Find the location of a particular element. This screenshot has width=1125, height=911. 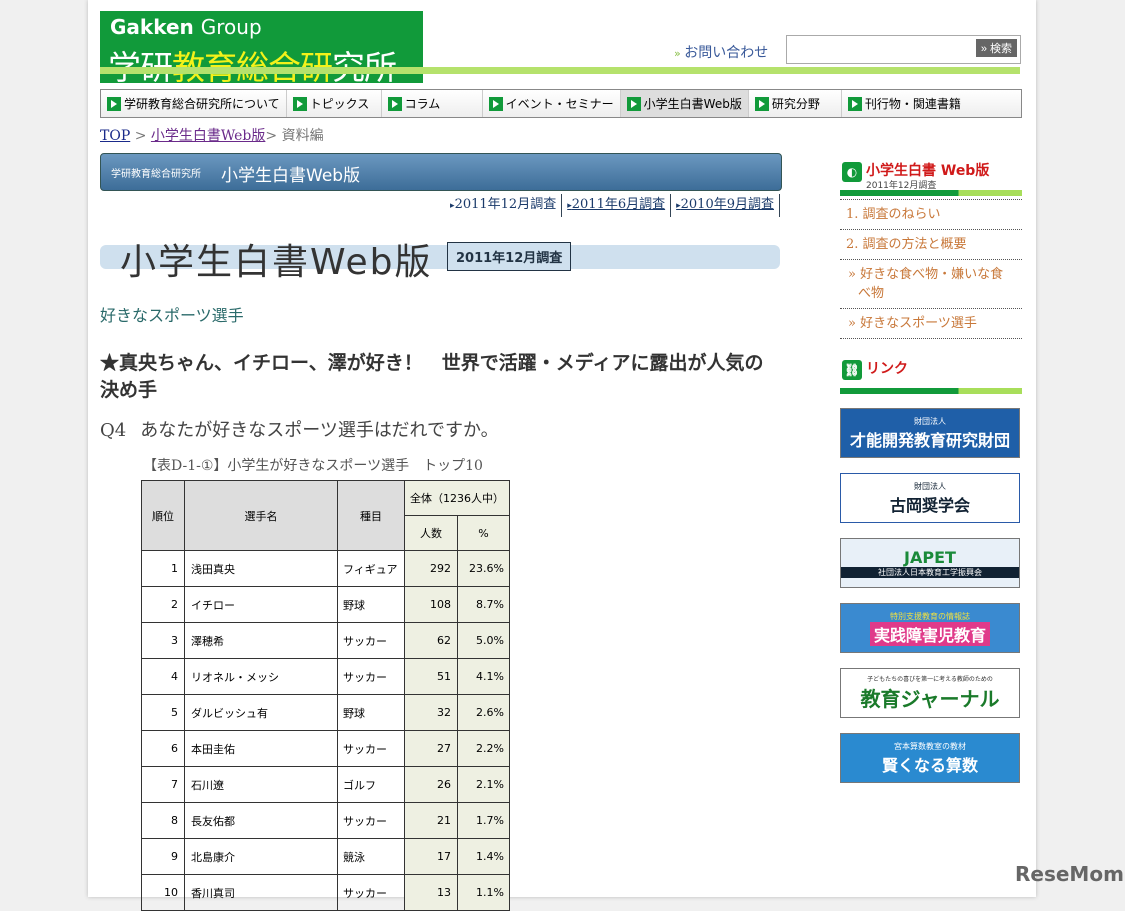

table-row: 4 リオネル・メッシ サッカー 51 4.1% is located at coordinates (325, 676).